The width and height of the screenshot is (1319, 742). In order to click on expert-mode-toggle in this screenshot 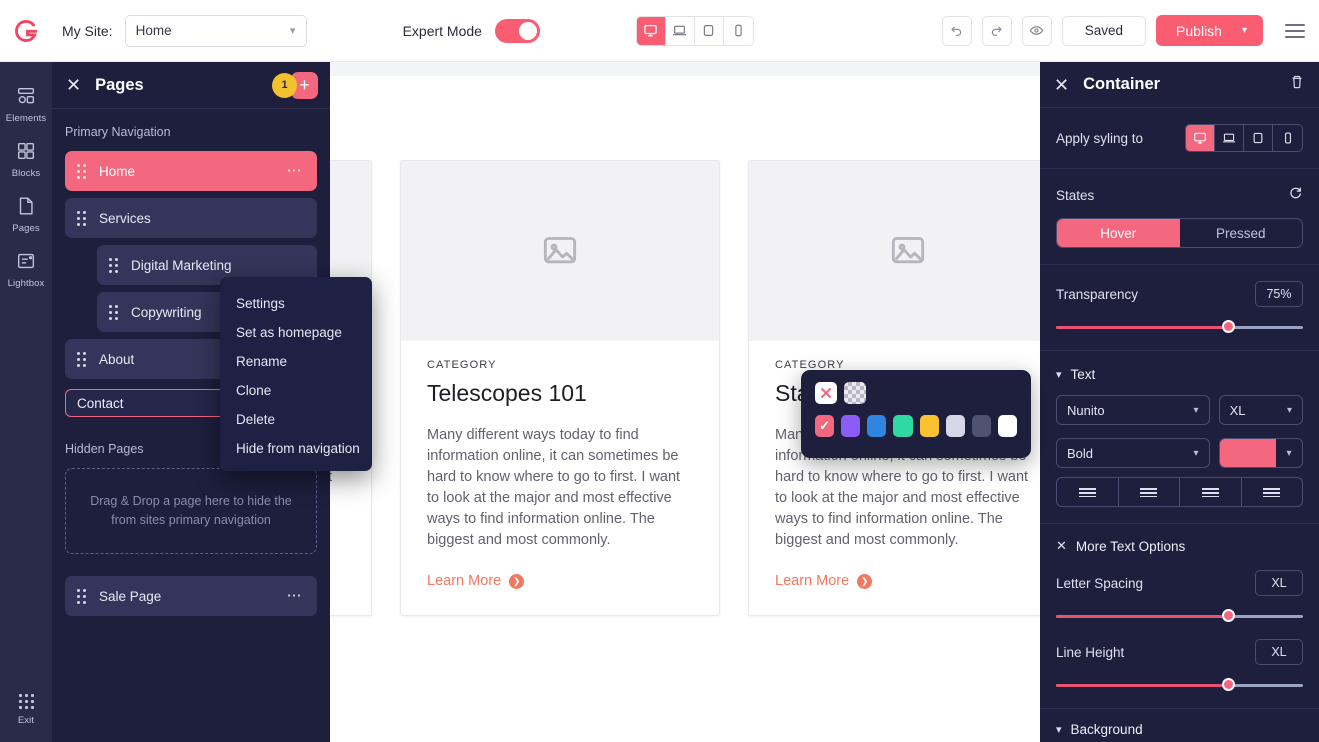, I will do `click(517, 30)`.